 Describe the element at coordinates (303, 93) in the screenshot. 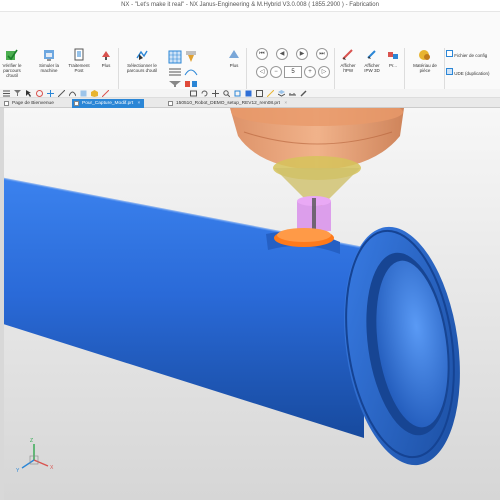

I see `pencil-icon` at that location.